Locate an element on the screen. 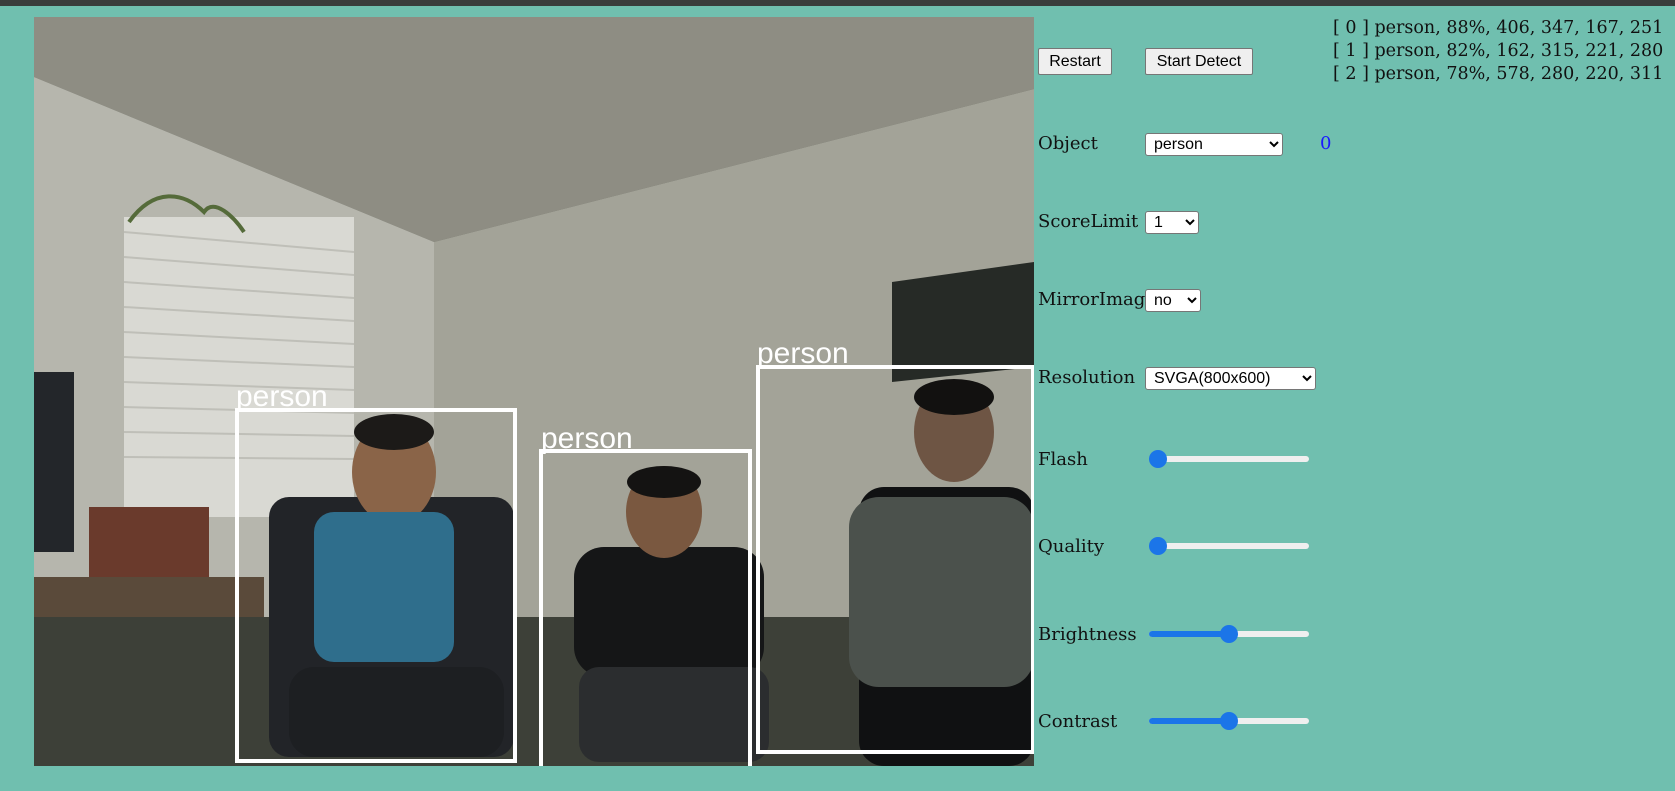 The width and height of the screenshot is (1675, 791). contrast-label: Contrast is located at coordinates (1078, 721).